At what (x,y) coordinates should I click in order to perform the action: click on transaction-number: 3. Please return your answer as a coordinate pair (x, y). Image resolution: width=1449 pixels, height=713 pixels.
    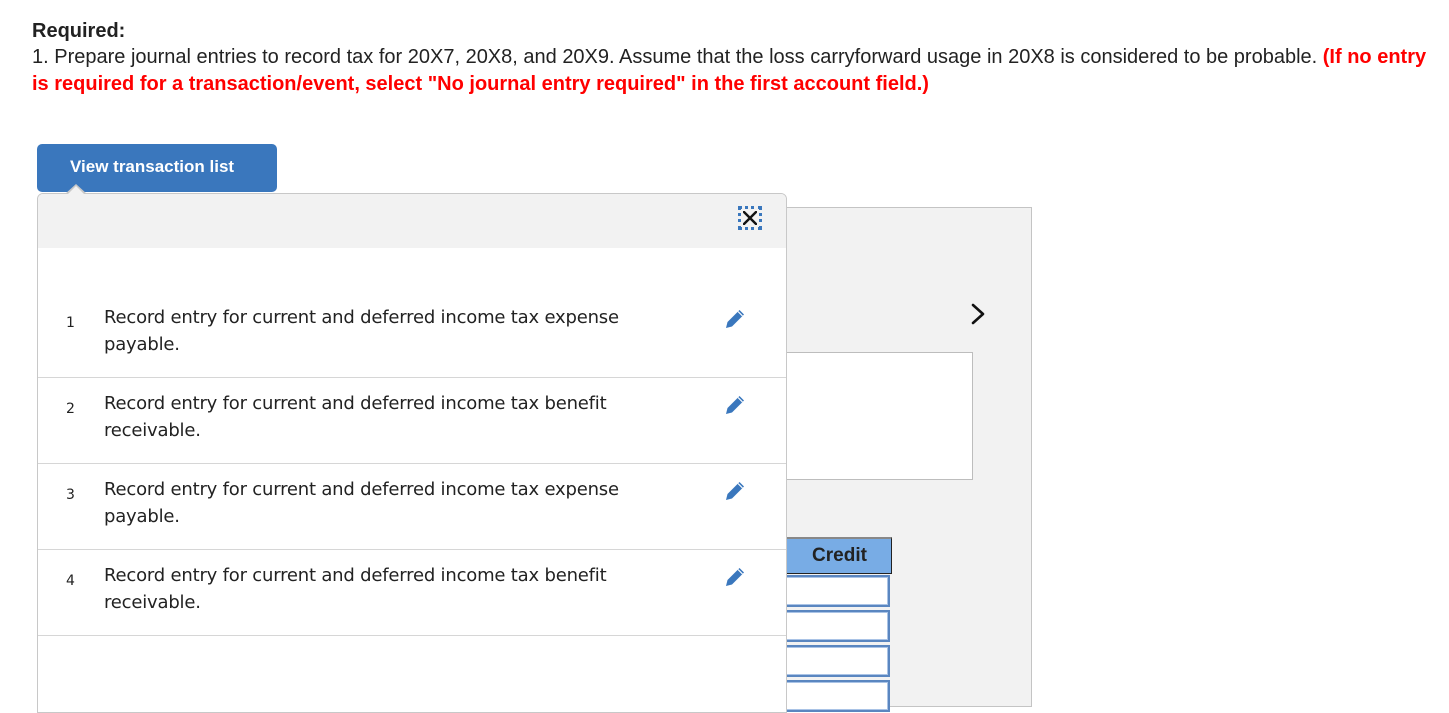
    Looking at the image, I should click on (70, 495).